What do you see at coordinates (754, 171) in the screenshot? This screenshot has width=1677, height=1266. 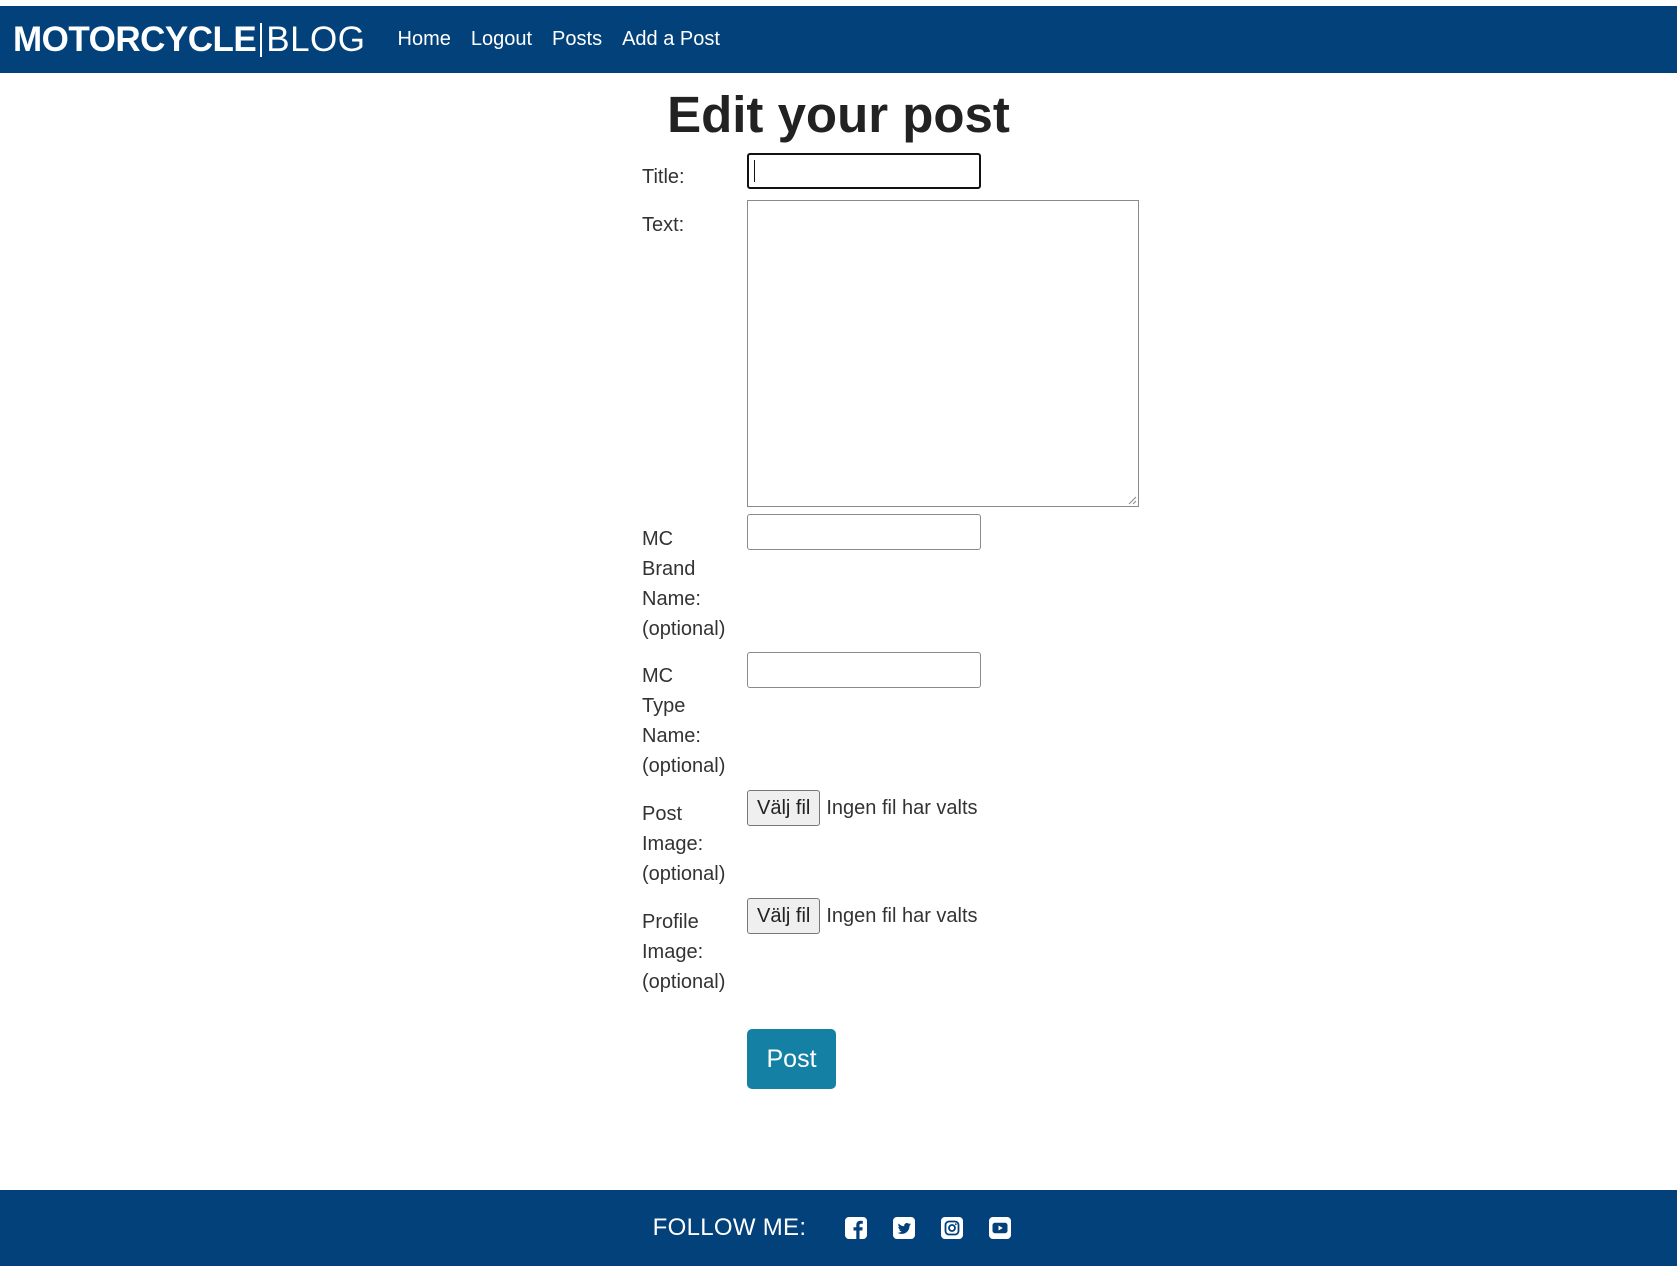 I see `text-caret` at bounding box center [754, 171].